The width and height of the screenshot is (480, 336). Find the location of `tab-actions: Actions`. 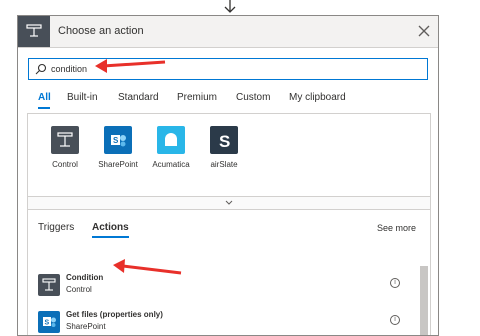

tab-actions: Actions is located at coordinates (110, 230).